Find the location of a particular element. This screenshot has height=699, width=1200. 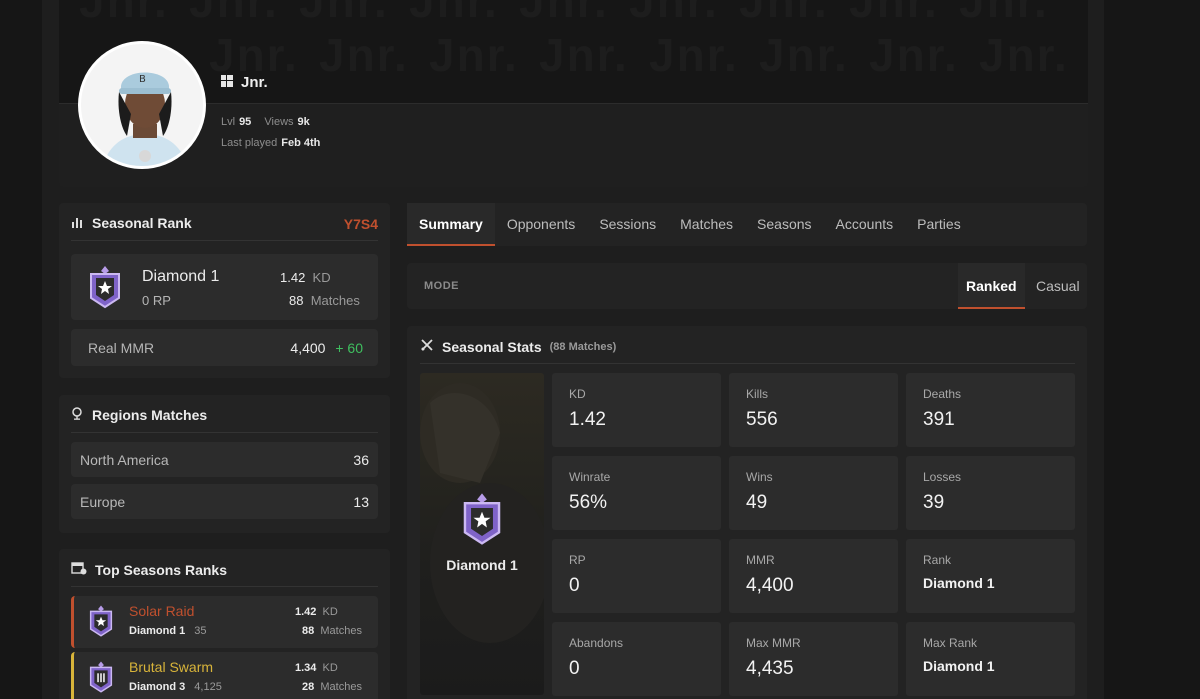

kd-value: 1.42 is located at coordinates (293, 277).